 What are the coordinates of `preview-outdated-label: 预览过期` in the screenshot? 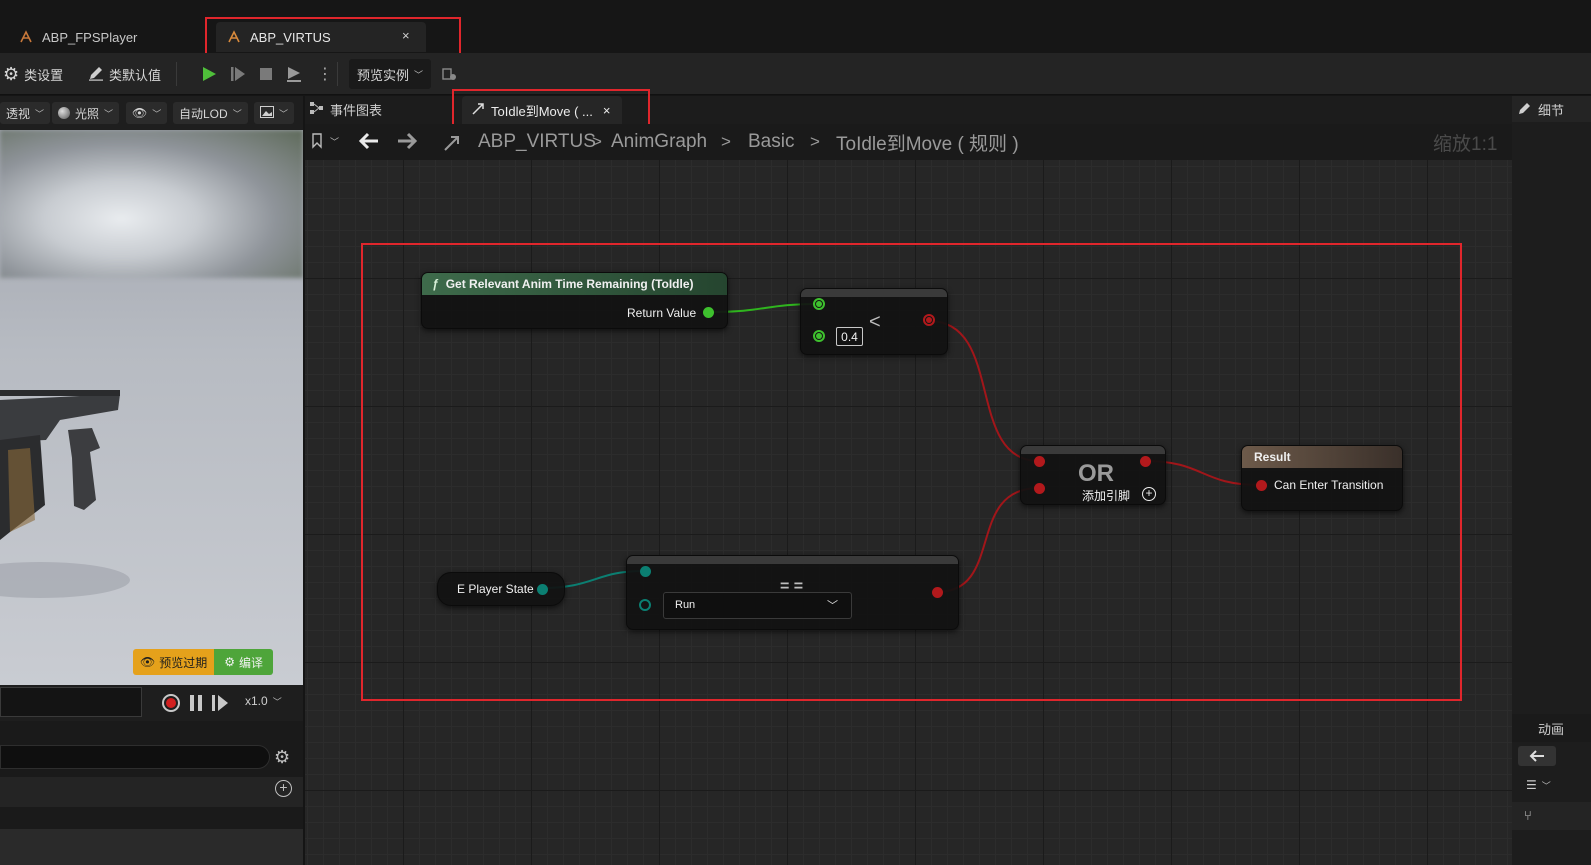 It's located at (183, 662).